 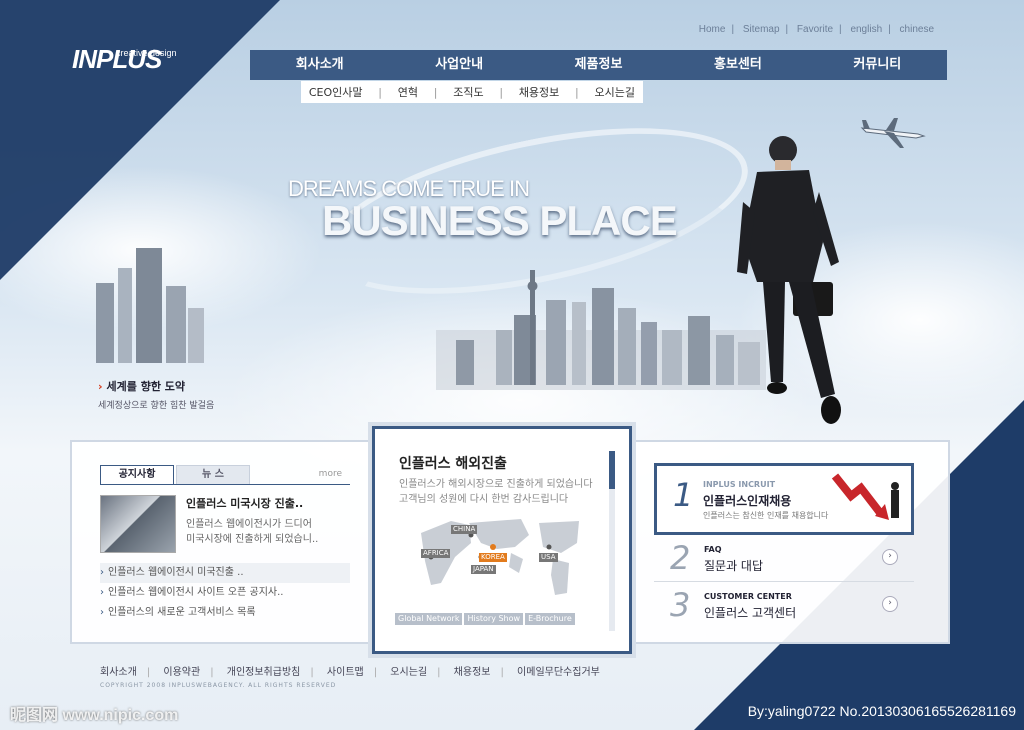 What do you see at coordinates (196, 592) in the screenshot?
I see `list-item-text: 인플러스 웹에이전시 사이트 오픈 공지사..` at bounding box center [196, 592].